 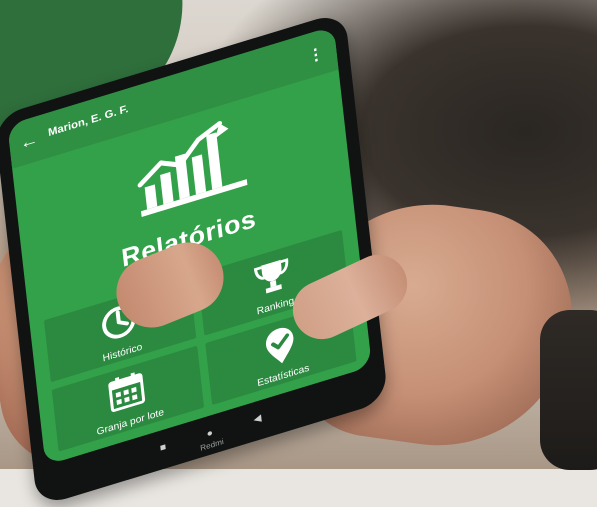 What do you see at coordinates (568, 390) in the screenshot?
I see `right-sleeve` at bounding box center [568, 390].